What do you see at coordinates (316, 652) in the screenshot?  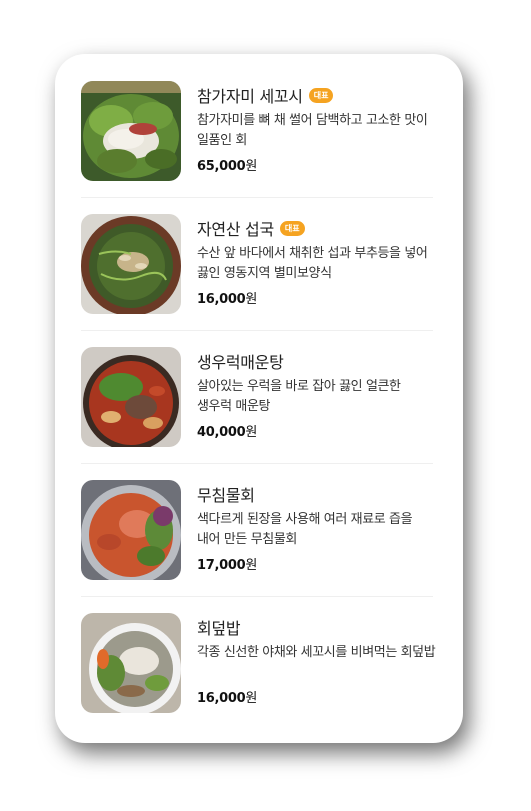 I see `menu-item-description: 각종 신선한 야채와 세꼬시를 비벼먹는 회덮밥` at bounding box center [316, 652].